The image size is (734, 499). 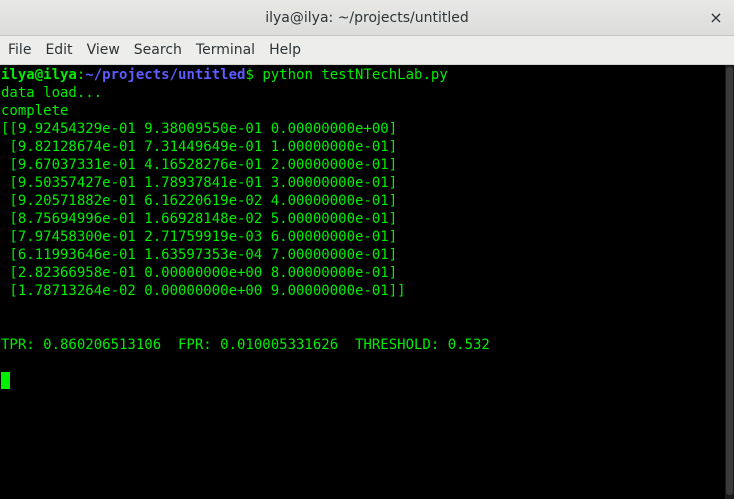 I want to click on text-cursor, so click(x=5, y=380).